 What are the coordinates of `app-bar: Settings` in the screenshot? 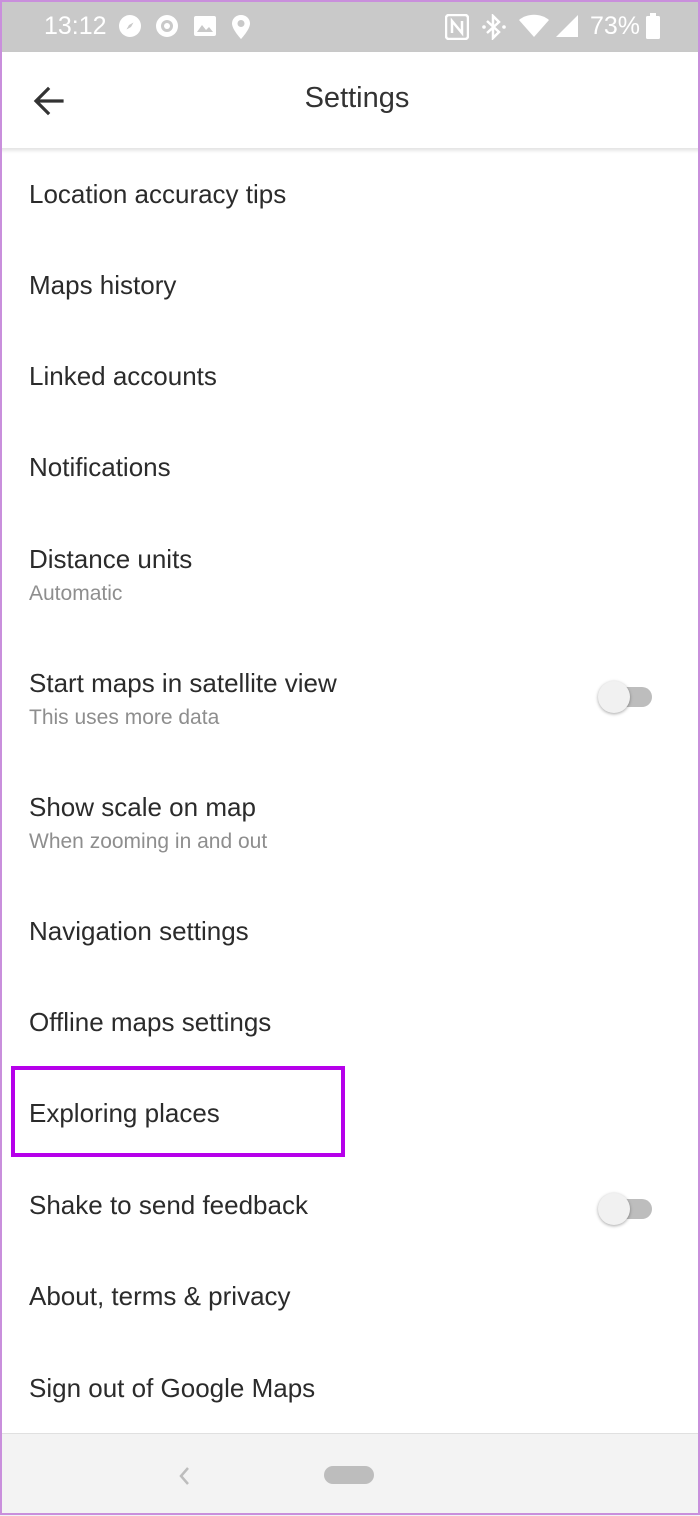 It's located at (350, 100).